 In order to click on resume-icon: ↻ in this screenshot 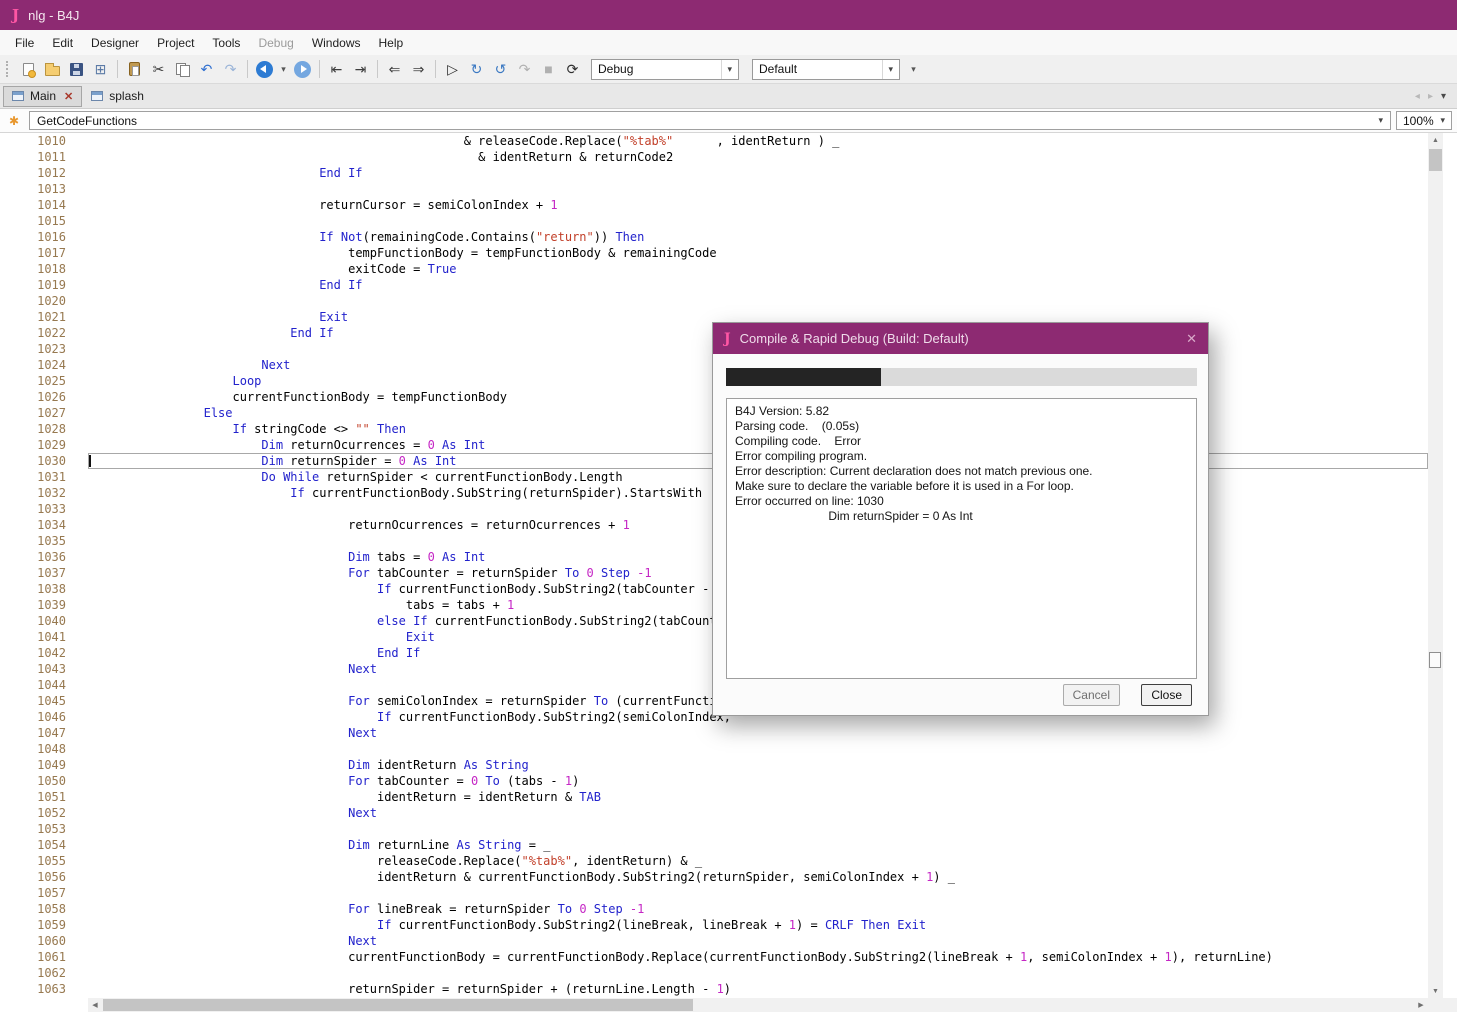, I will do `click(476, 69)`.